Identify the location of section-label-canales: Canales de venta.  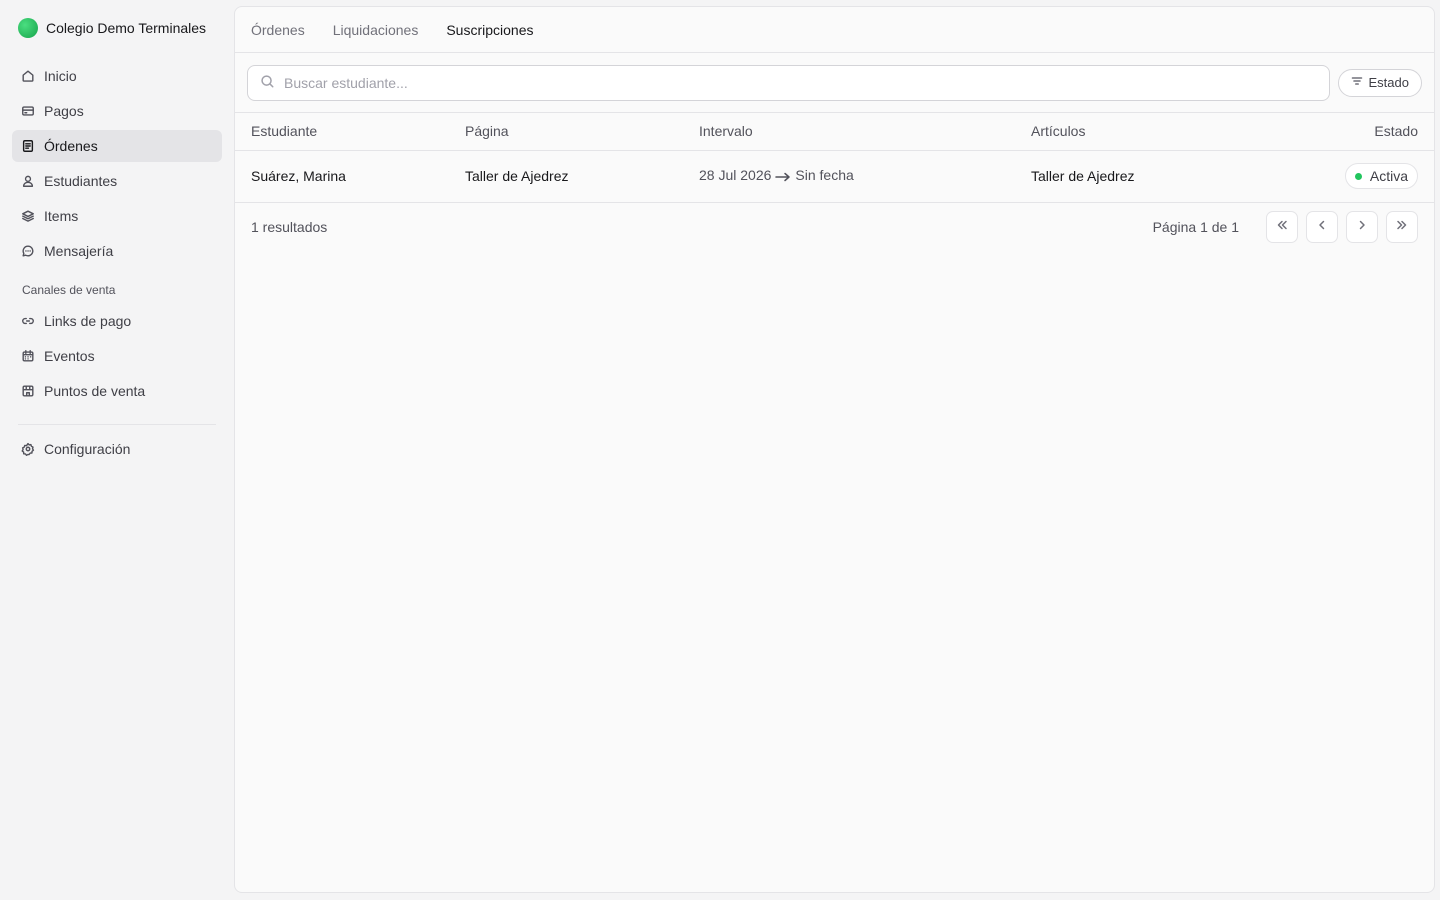
(69, 290).